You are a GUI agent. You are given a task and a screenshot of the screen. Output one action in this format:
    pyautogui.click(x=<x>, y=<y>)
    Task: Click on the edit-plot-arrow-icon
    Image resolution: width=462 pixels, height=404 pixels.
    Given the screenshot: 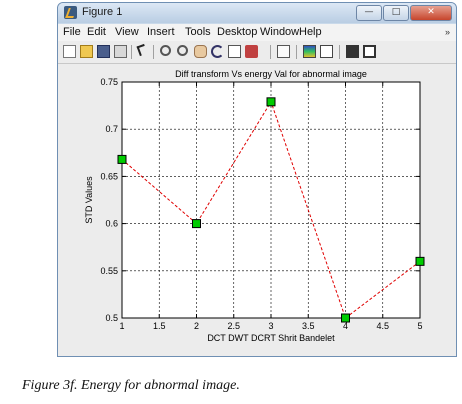 What is the action you would take?
    pyautogui.click(x=142, y=50)
    